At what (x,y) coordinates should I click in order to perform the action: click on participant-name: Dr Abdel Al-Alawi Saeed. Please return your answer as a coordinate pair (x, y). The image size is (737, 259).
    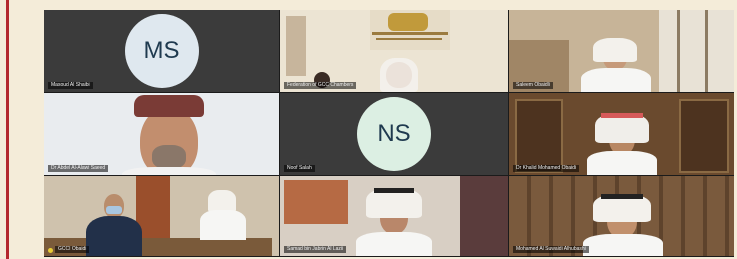
    Looking at the image, I should click on (78, 168).